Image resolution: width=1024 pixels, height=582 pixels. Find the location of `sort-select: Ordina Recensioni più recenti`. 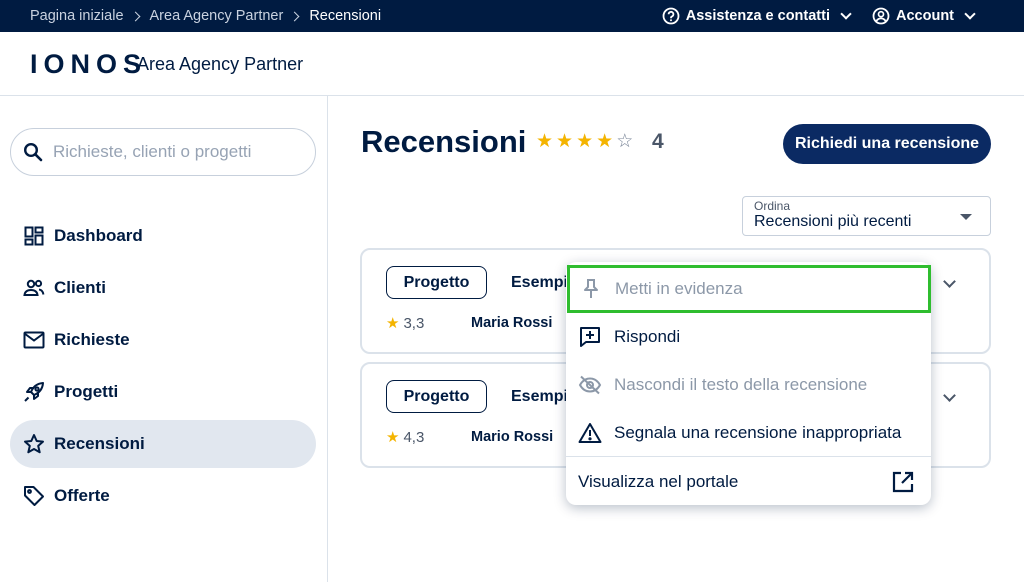

sort-select: Ordina Recensioni più recenti is located at coordinates (866, 216).